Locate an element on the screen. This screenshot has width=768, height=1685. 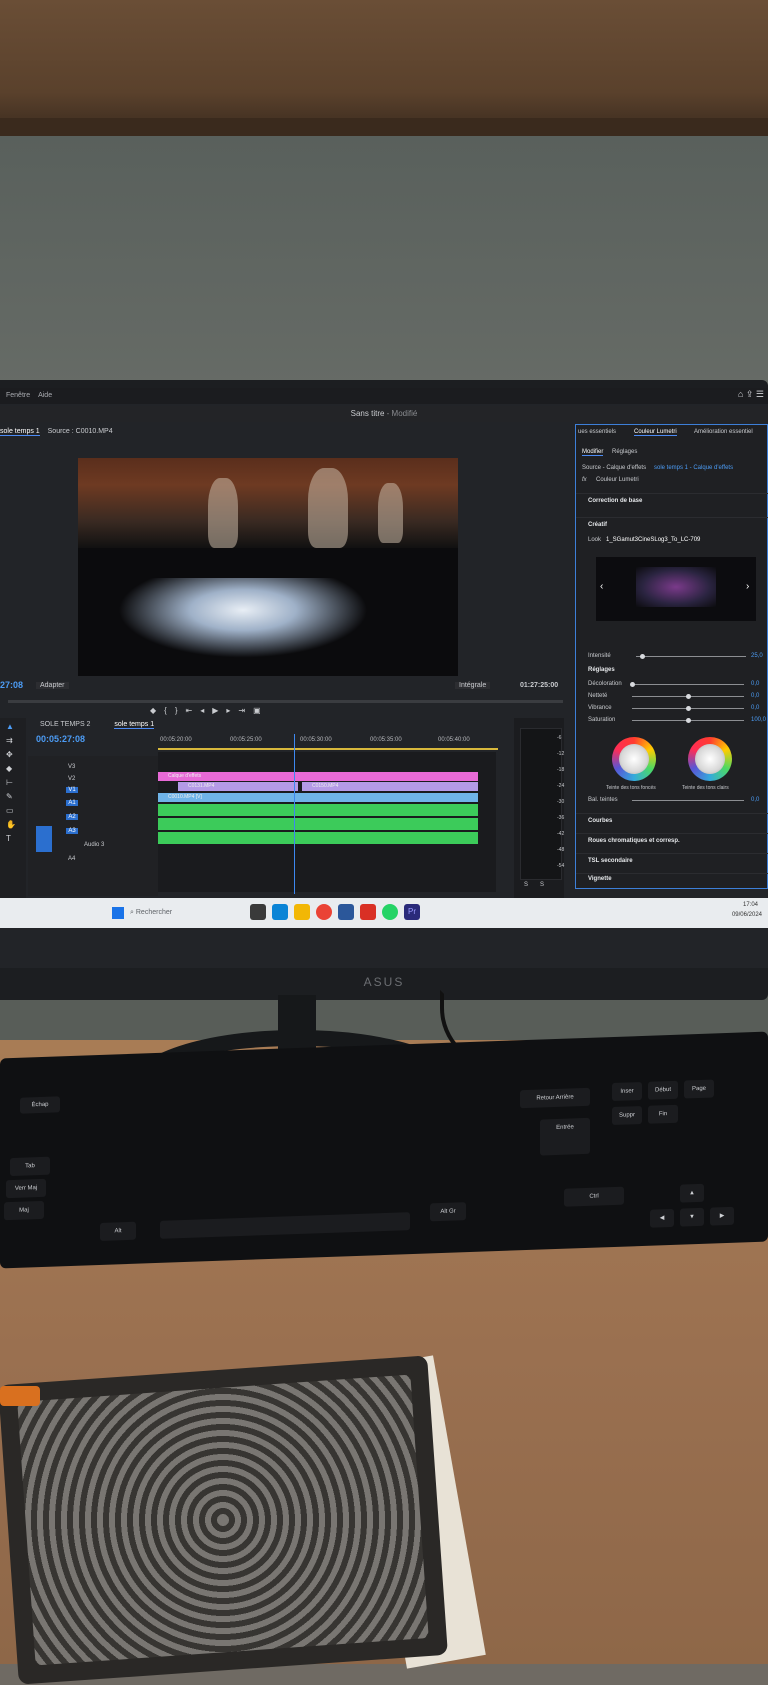
sequence-link: sole temps 1 - Calque d'effets is located at coordinates (693, 468).